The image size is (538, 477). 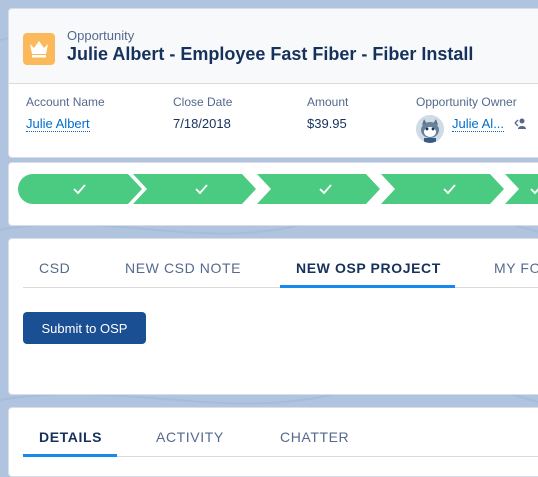 I want to click on amount-field: Amount $39.95, so click(x=327, y=113).